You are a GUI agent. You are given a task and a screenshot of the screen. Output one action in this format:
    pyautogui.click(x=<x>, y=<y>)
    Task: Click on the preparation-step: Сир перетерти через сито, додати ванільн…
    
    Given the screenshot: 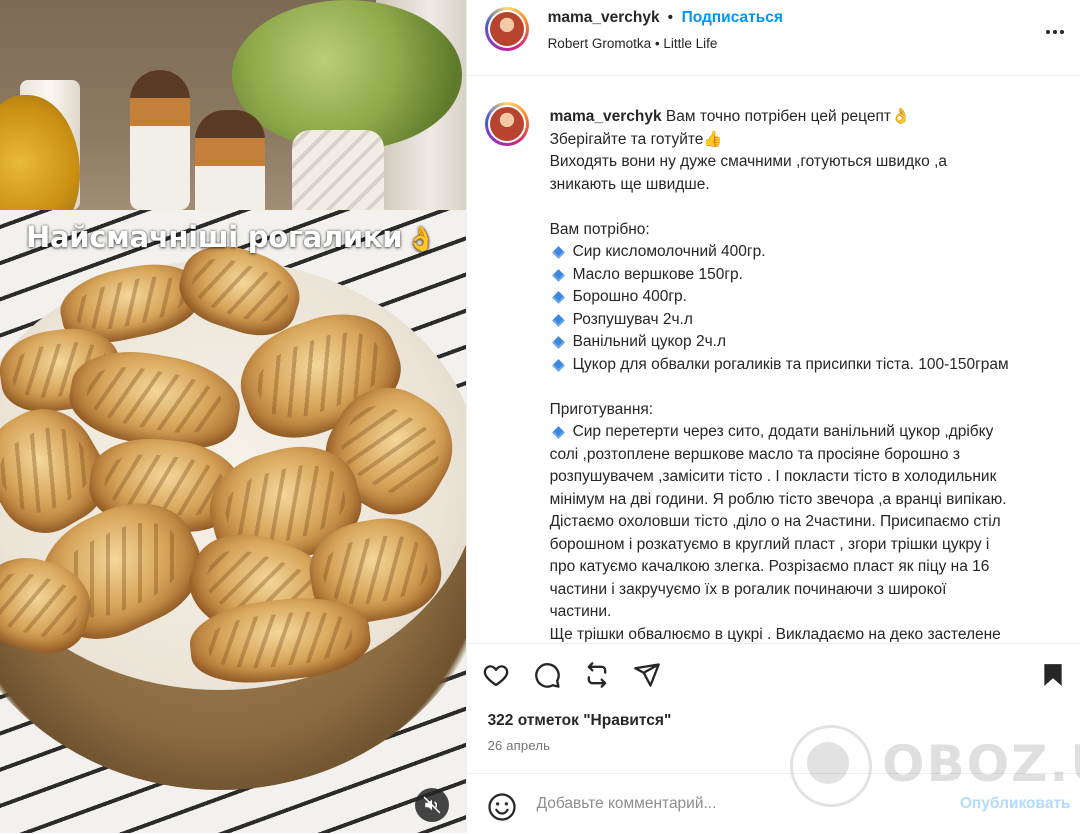 What is the action you would take?
    pyautogui.click(x=813, y=432)
    